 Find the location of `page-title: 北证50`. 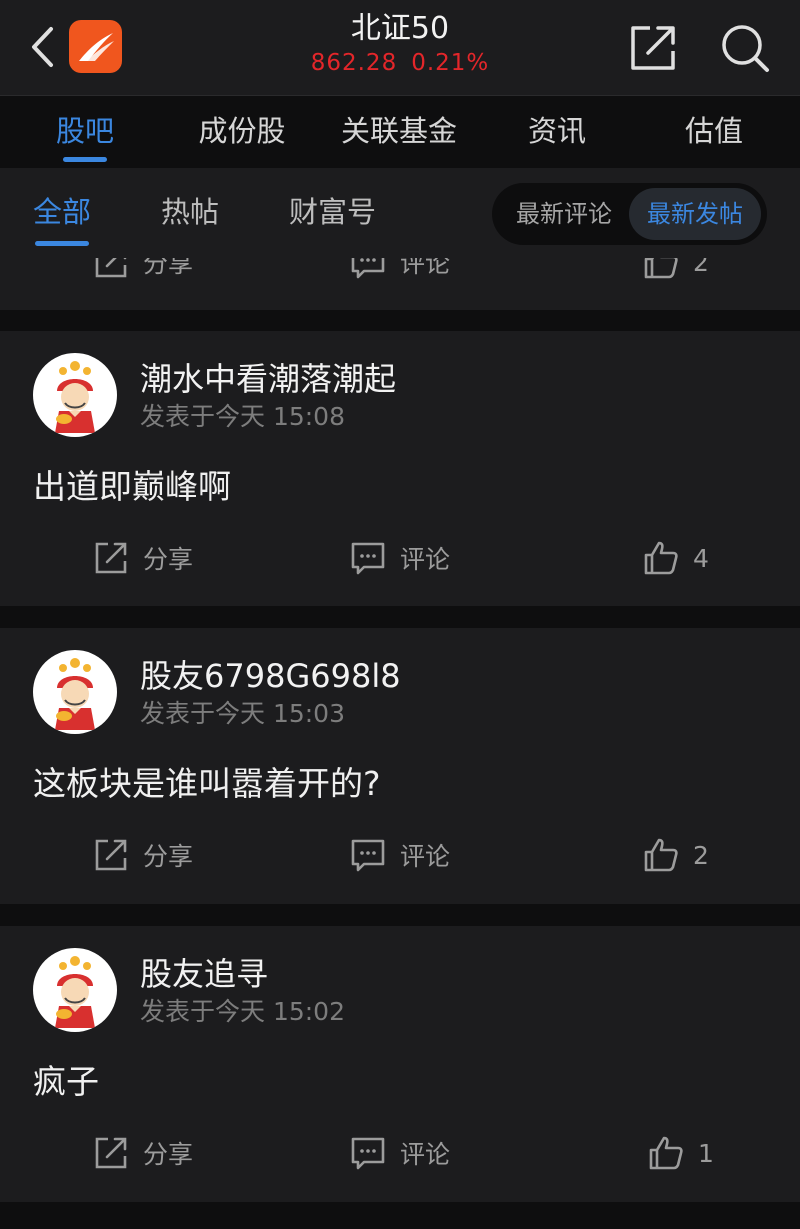

page-title: 北证50 is located at coordinates (400, 28).